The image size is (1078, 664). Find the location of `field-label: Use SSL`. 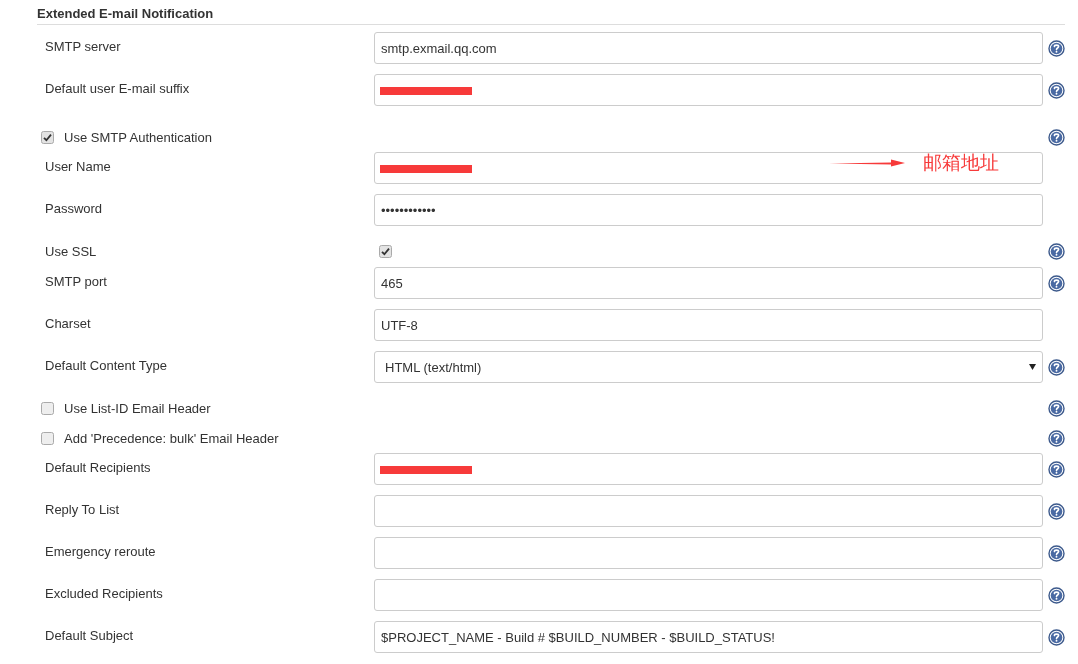

field-label: Use SSL is located at coordinates (71, 251).